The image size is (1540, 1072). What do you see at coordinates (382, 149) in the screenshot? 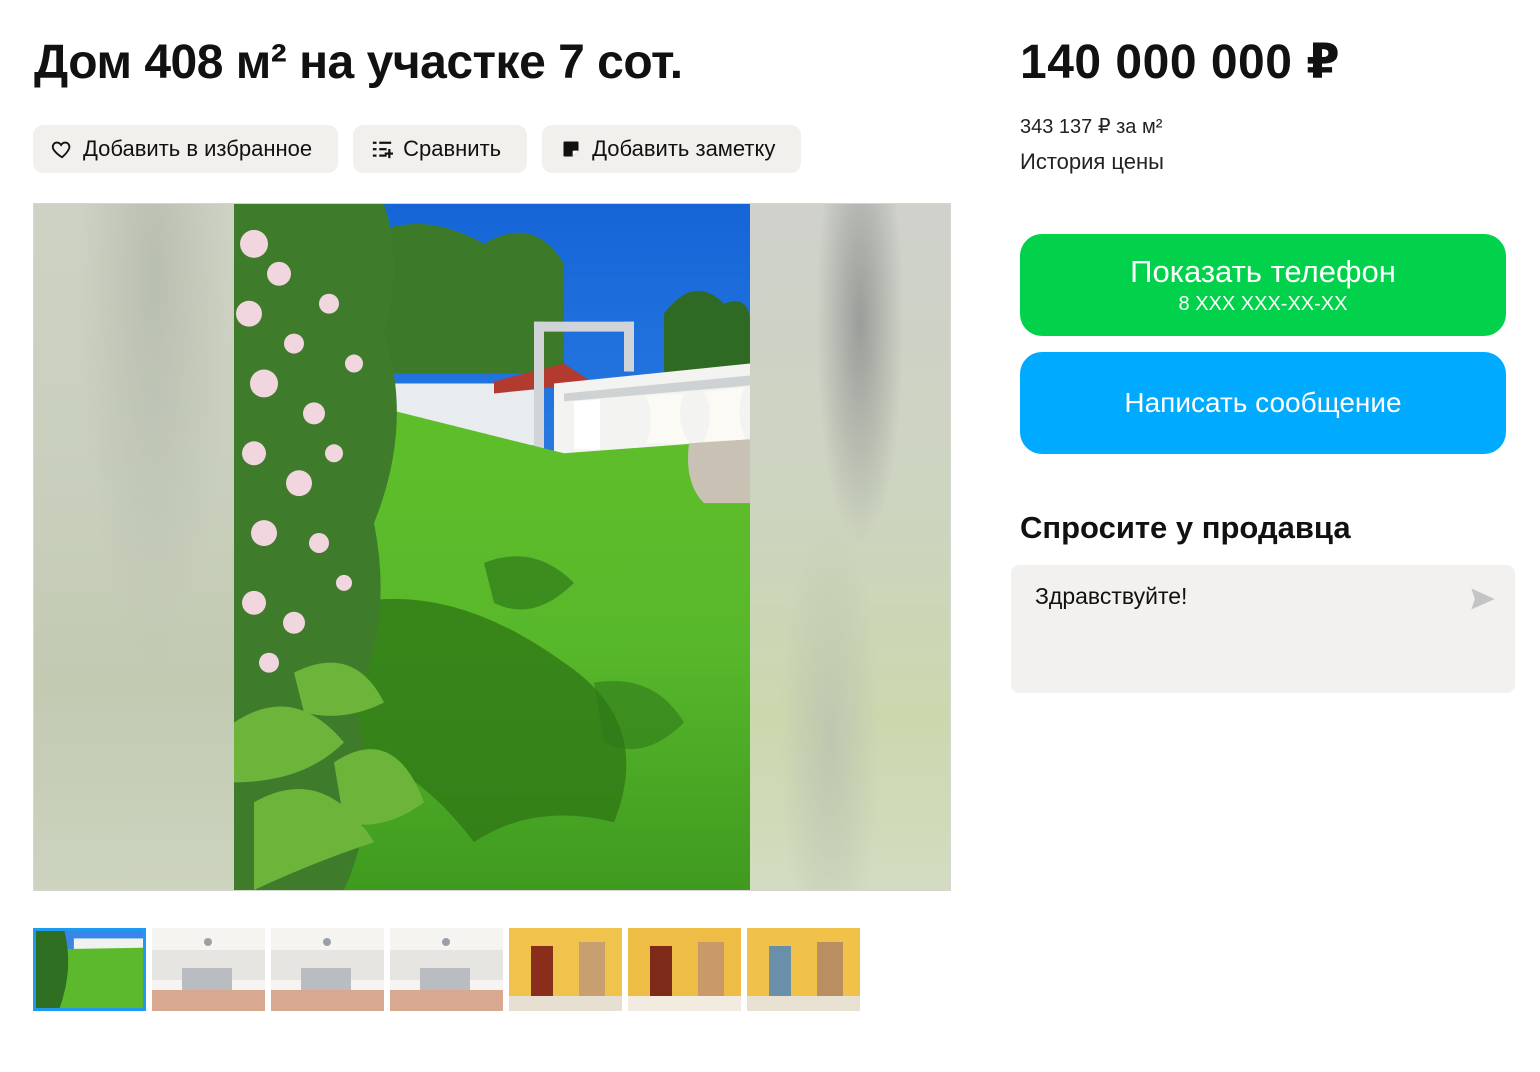
I see `compare-icon` at bounding box center [382, 149].